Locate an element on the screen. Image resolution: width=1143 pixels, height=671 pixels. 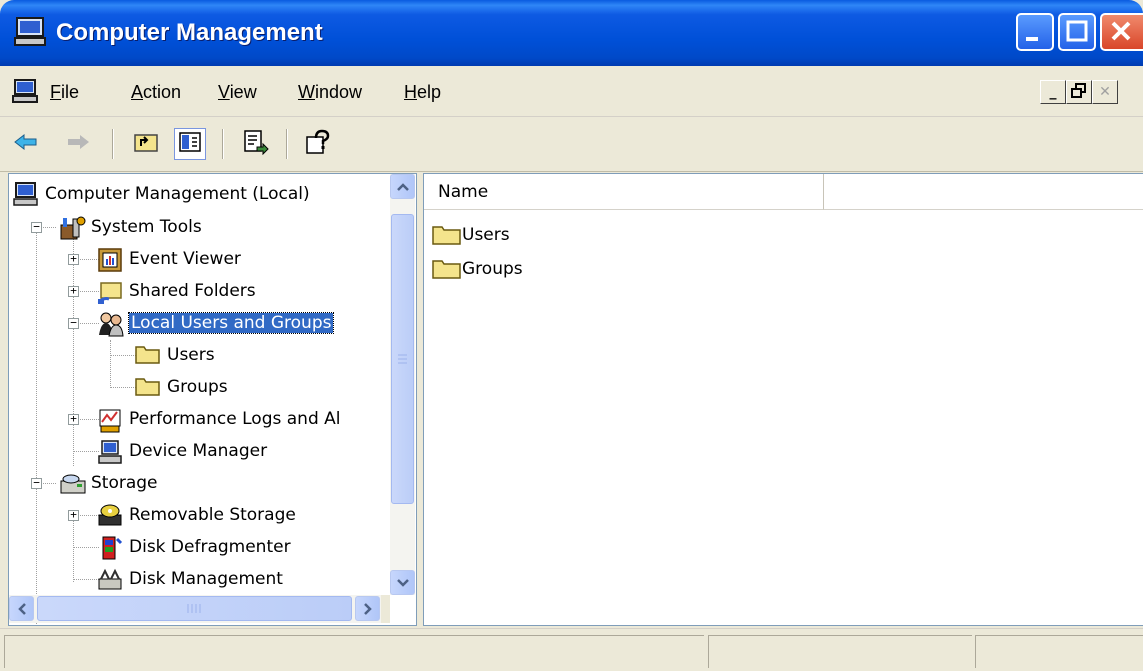
title-bar: Computer Management is located at coordinates (571, 33).